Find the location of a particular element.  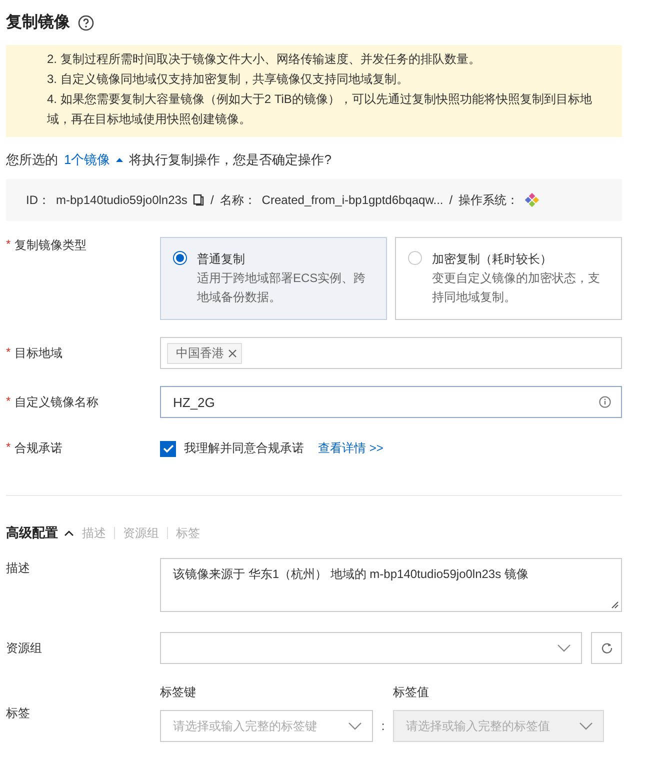

close-icon is located at coordinates (232, 353).